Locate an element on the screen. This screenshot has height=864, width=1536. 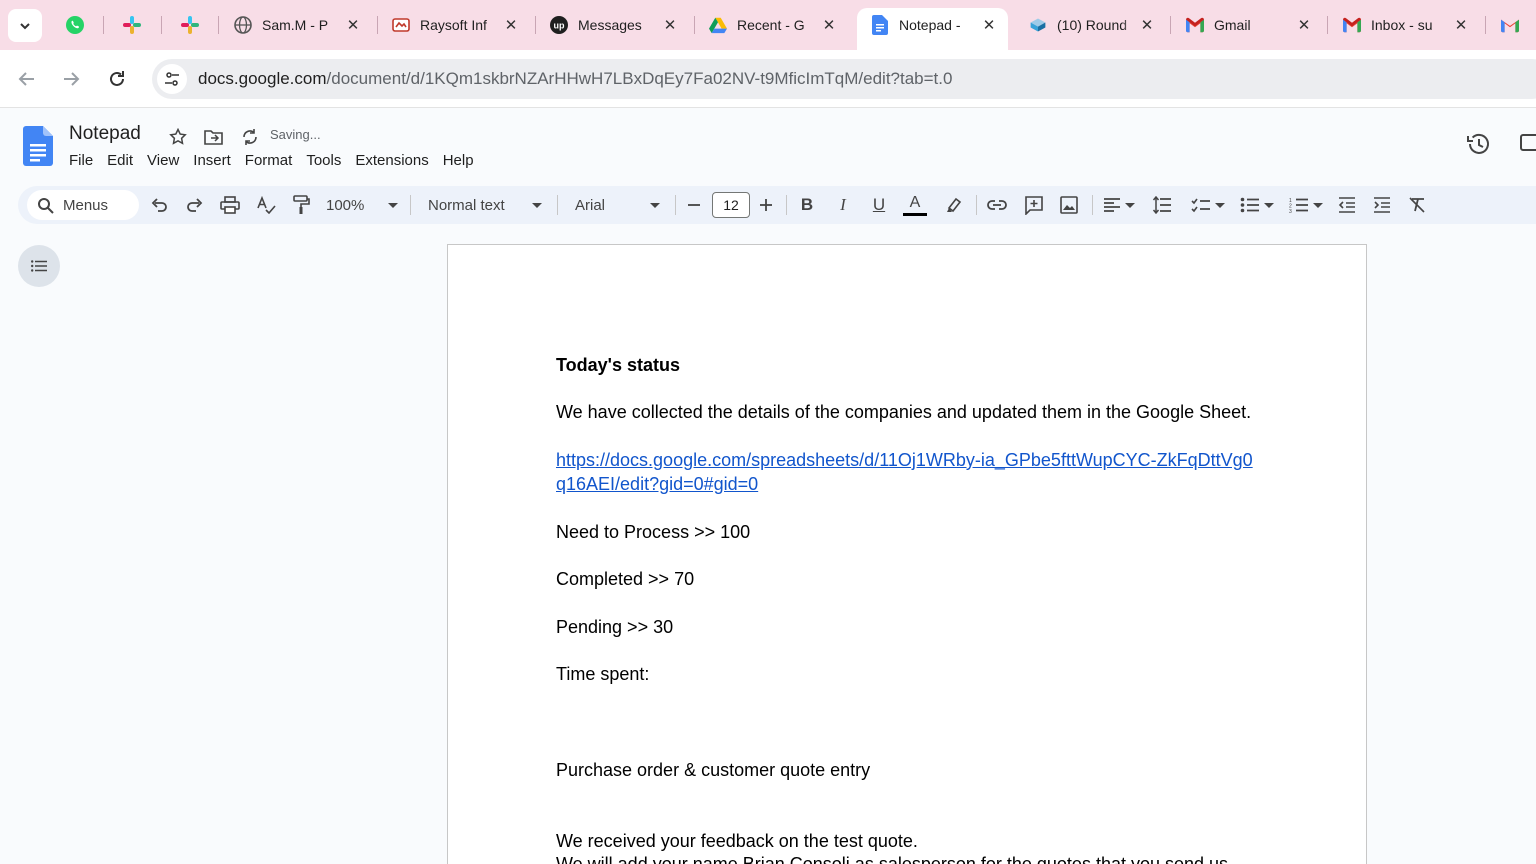
menu-file: File is located at coordinates (84, 160).